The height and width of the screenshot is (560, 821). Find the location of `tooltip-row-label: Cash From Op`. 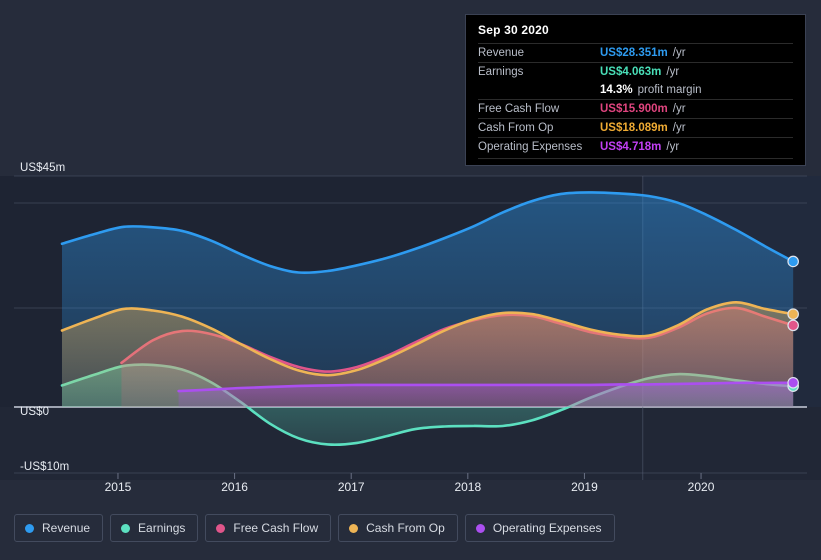

tooltip-row-label: Cash From Op is located at coordinates (516, 128).